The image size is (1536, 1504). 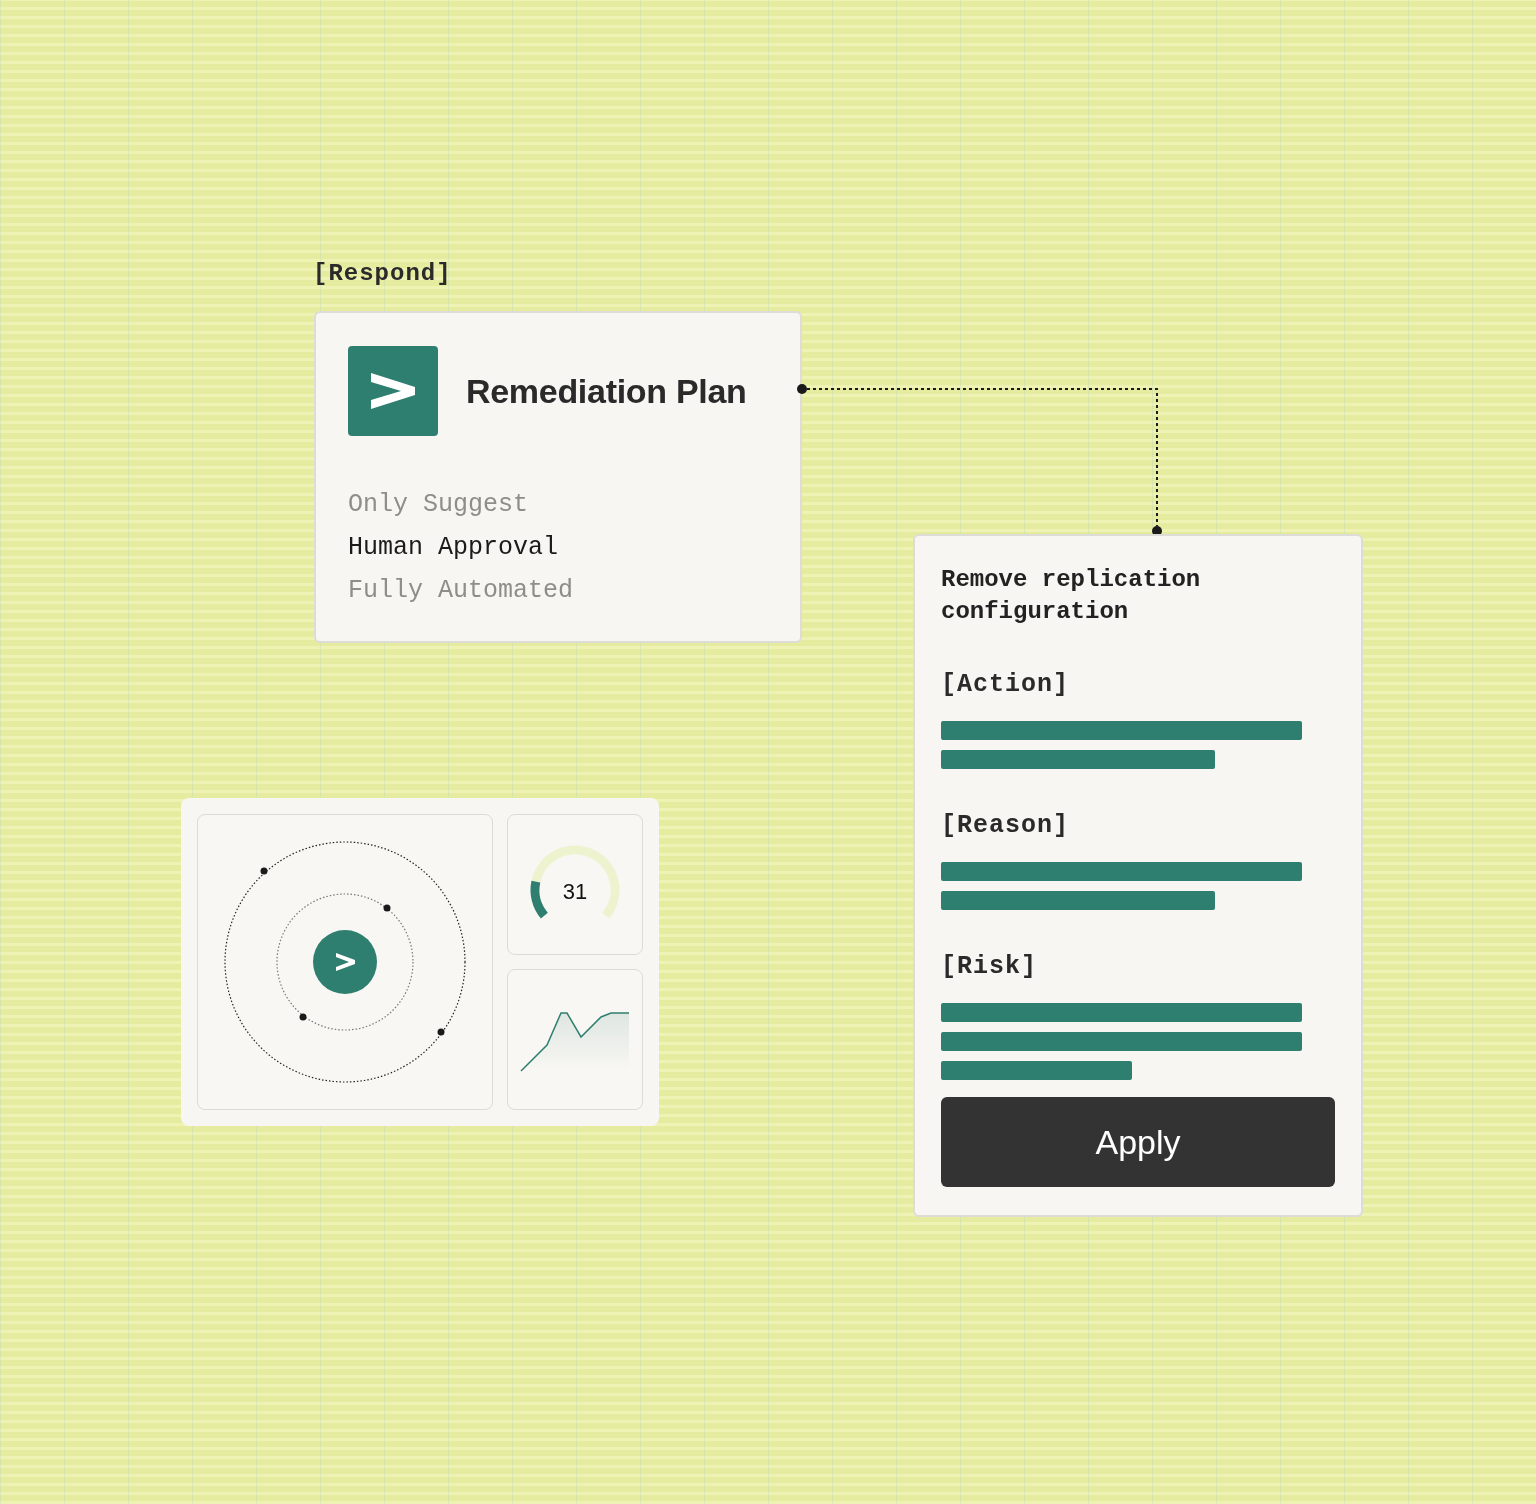 What do you see at coordinates (1006, 684) in the screenshot?
I see `section-label: [Action]` at bounding box center [1006, 684].